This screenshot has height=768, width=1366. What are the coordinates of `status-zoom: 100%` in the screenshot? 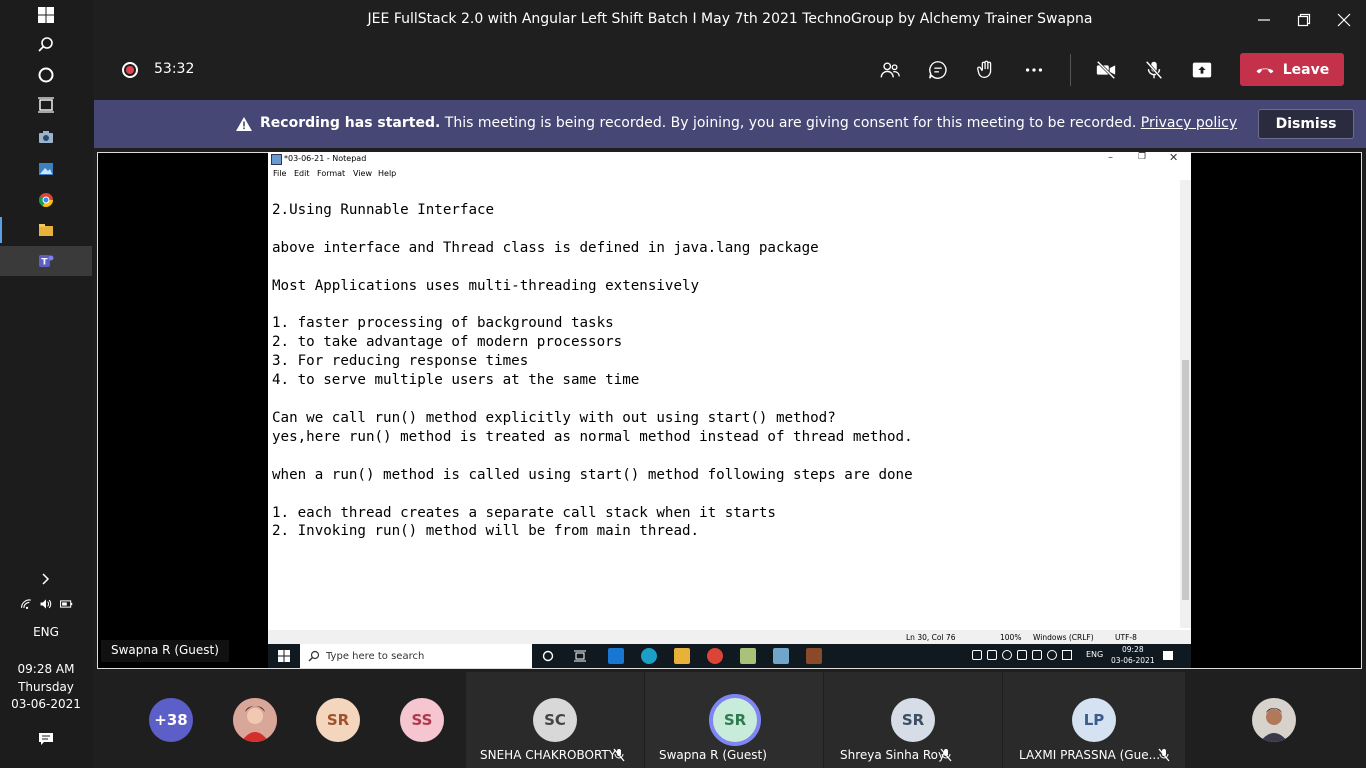 It's located at (1011, 637).